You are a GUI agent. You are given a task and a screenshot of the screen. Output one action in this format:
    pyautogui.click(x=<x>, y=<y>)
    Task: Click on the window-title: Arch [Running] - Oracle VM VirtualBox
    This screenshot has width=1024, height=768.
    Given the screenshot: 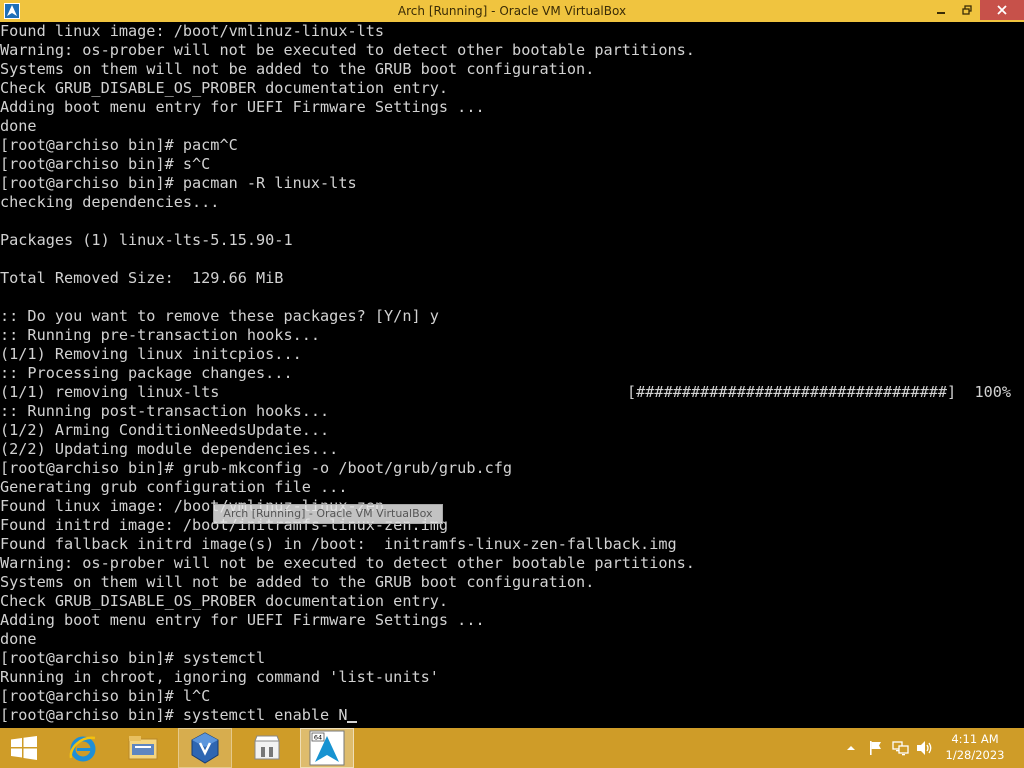 What is the action you would take?
    pyautogui.click(x=512, y=11)
    